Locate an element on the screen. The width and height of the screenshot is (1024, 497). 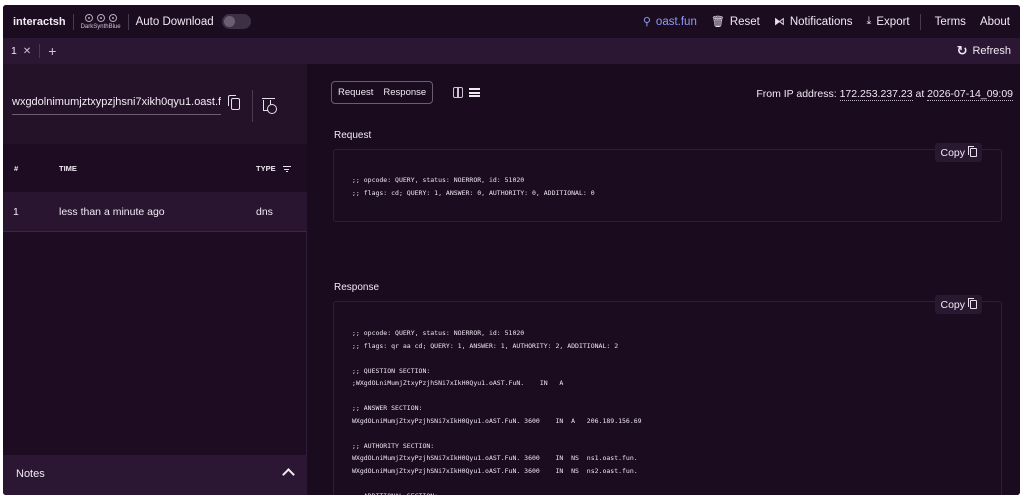
notifications-button: ⧑ Notifications is located at coordinates (813, 22).